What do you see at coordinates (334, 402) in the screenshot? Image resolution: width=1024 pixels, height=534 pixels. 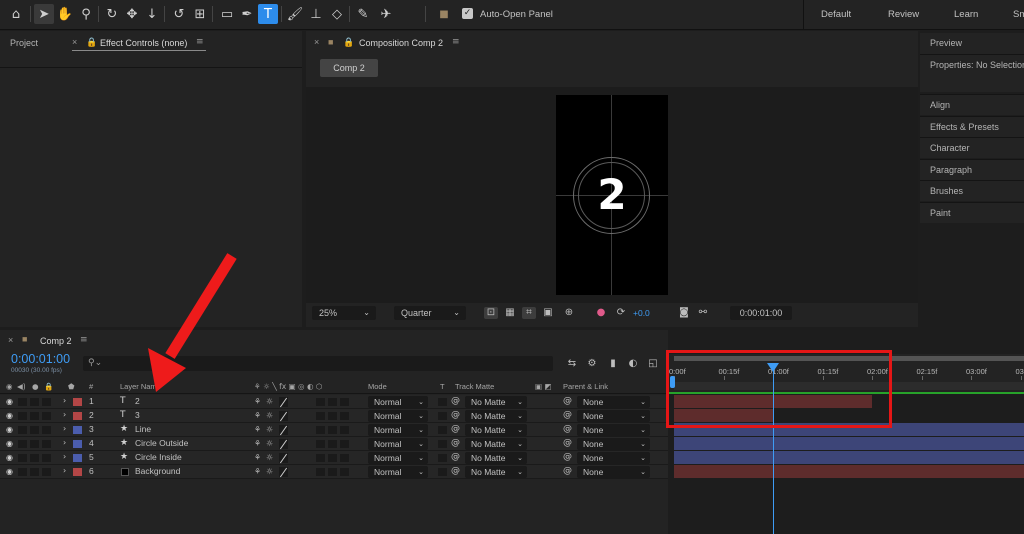 I see `layer-row: ◉ › 1 T 2 ⚘ ☼ Normal ⌄ @ No Matte ⌄ @ None ⌄` at bounding box center [334, 402].